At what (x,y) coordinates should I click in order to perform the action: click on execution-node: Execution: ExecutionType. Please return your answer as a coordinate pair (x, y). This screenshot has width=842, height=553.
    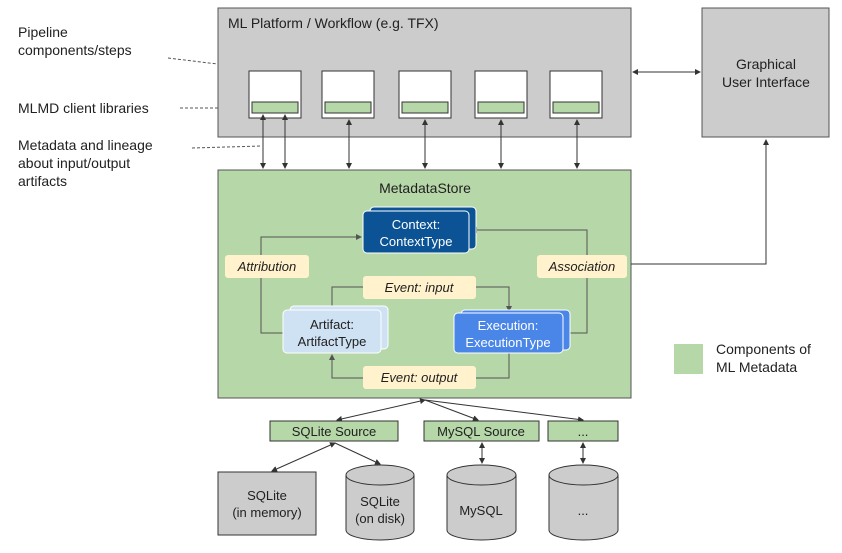
    Looking at the image, I should click on (512, 331).